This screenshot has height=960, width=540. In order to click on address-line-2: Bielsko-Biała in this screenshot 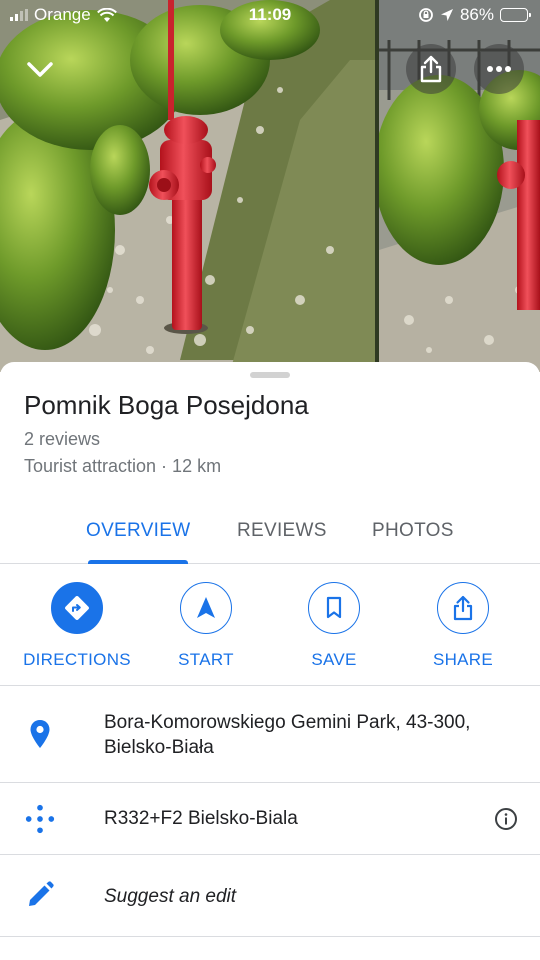, I will do `click(159, 747)`.